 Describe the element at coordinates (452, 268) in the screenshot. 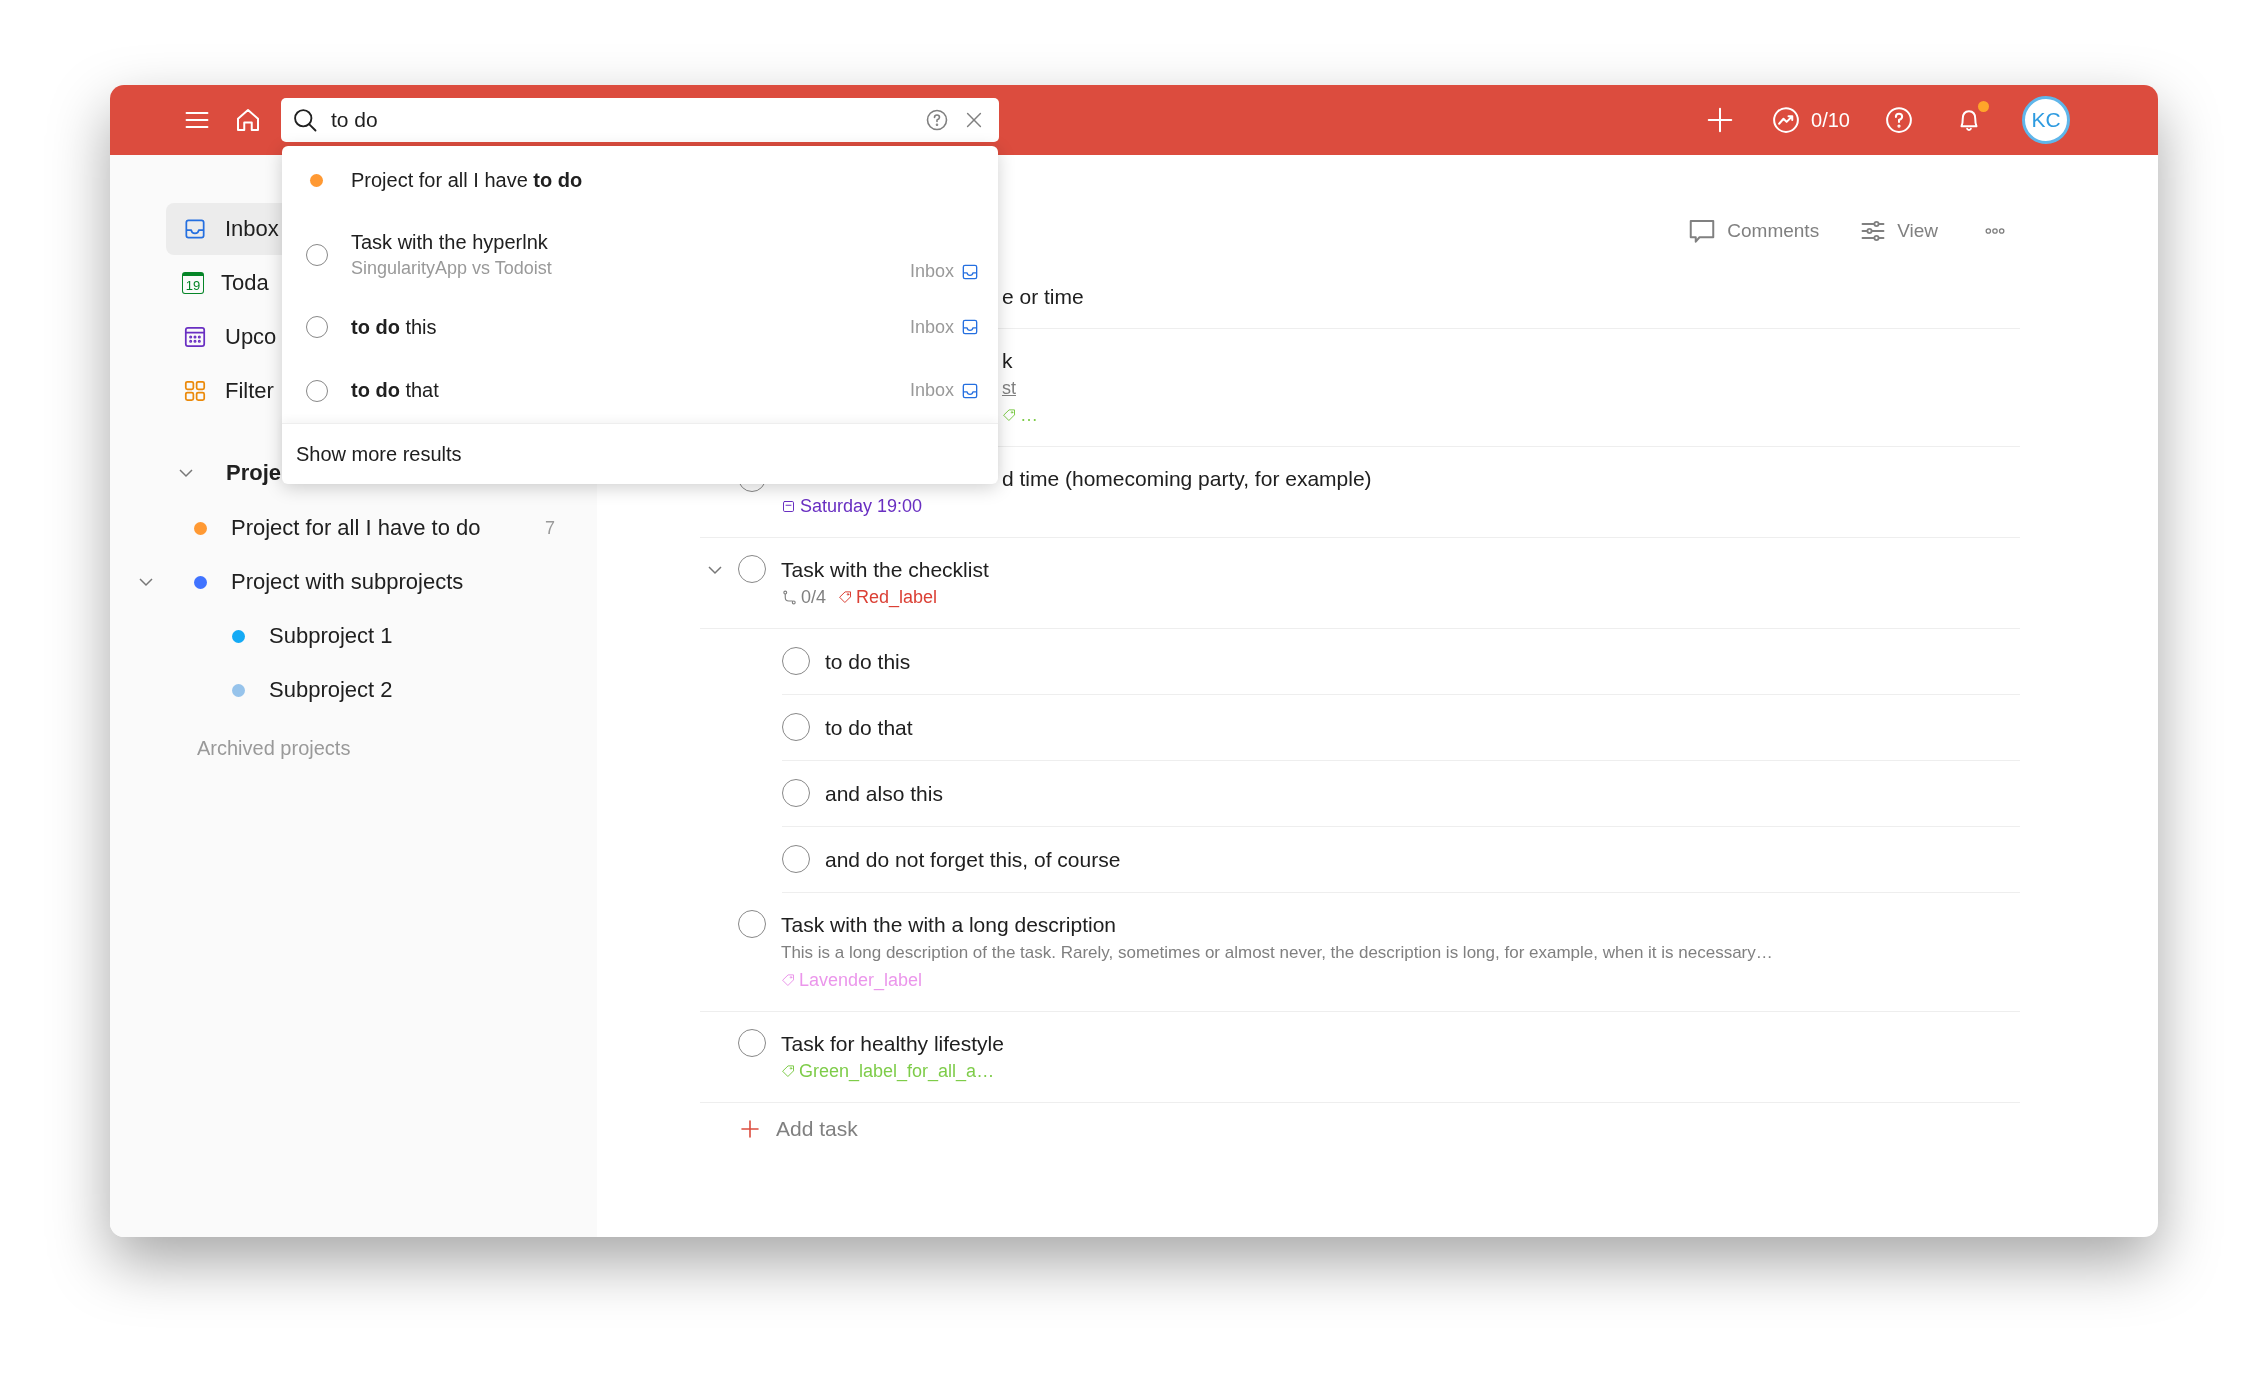

I see `result-subtitle: SingularityApp vs Todoist` at that location.